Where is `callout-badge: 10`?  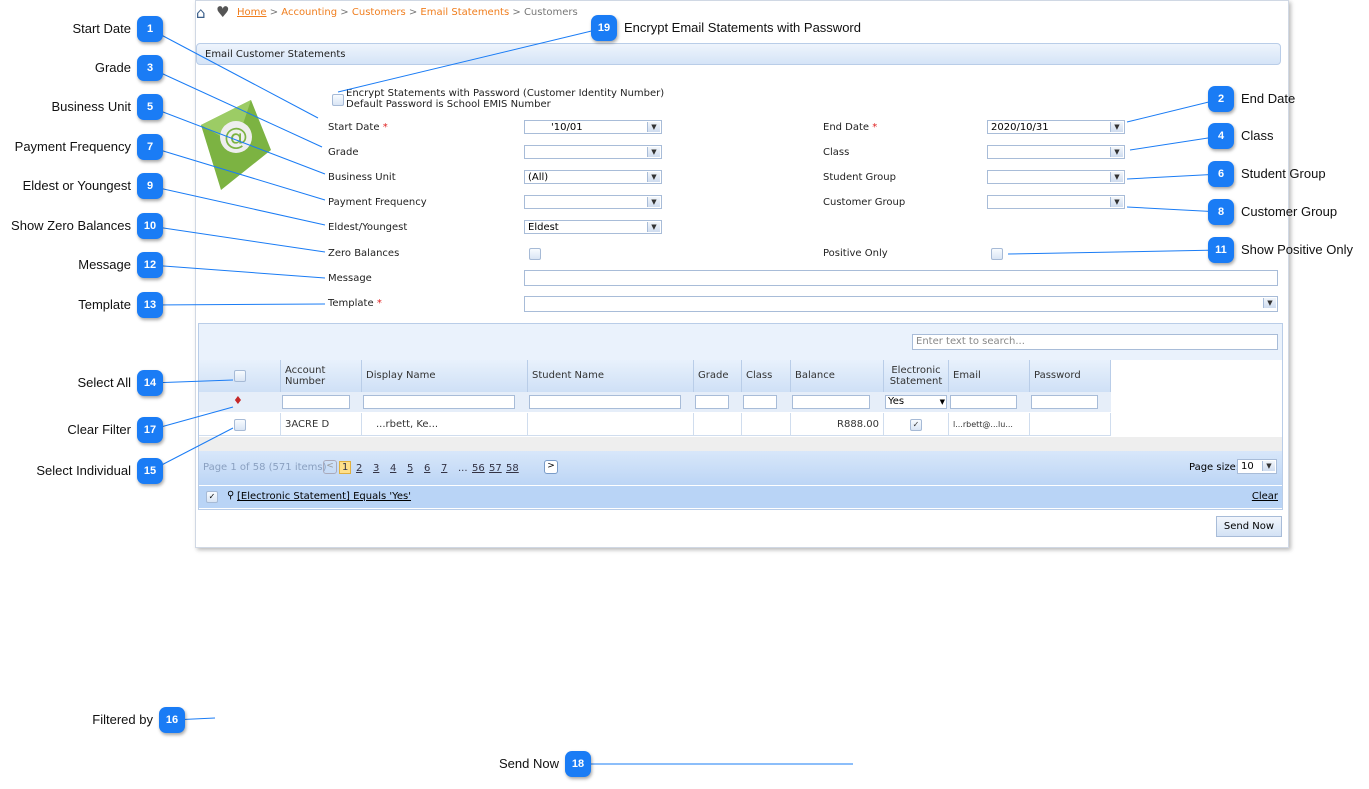 callout-badge: 10 is located at coordinates (150, 226).